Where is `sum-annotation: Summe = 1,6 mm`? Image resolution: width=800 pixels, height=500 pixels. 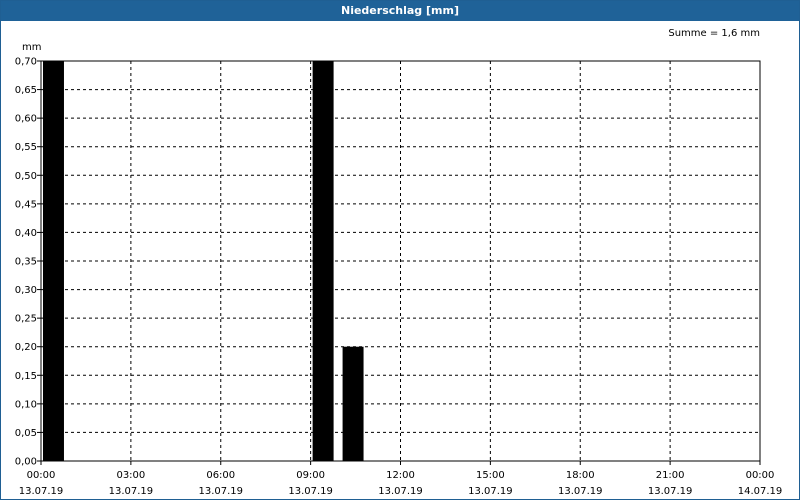
sum-annotation: Summe = 1,6 mm is located at coordinates (714, 33).